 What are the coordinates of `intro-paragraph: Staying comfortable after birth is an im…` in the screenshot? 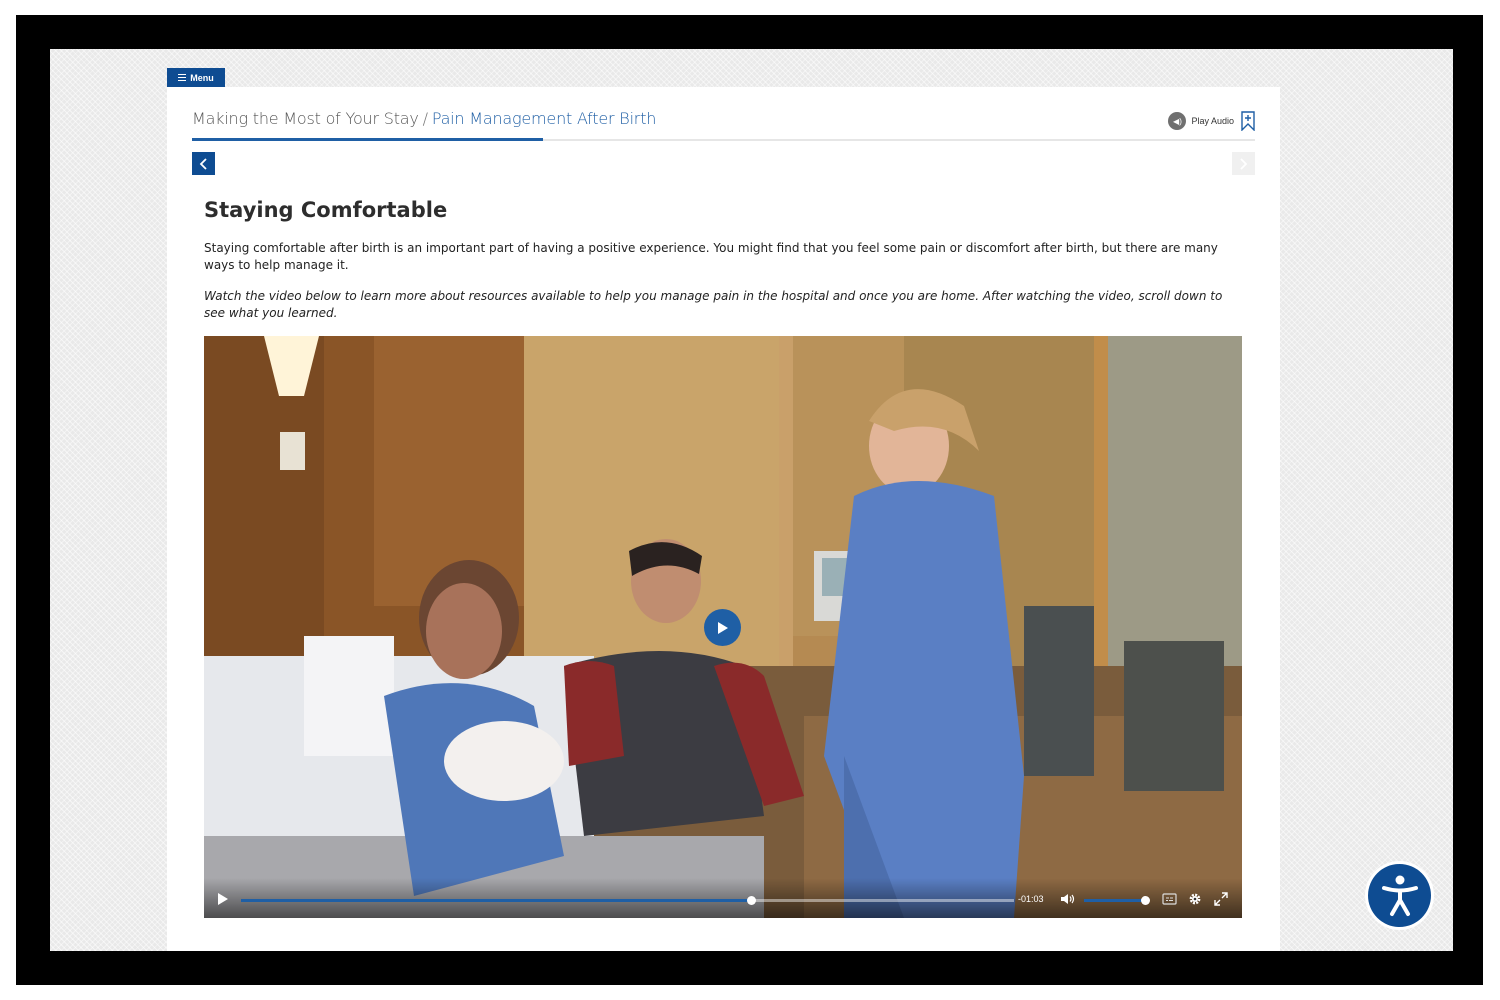 It's located at (711, 256).